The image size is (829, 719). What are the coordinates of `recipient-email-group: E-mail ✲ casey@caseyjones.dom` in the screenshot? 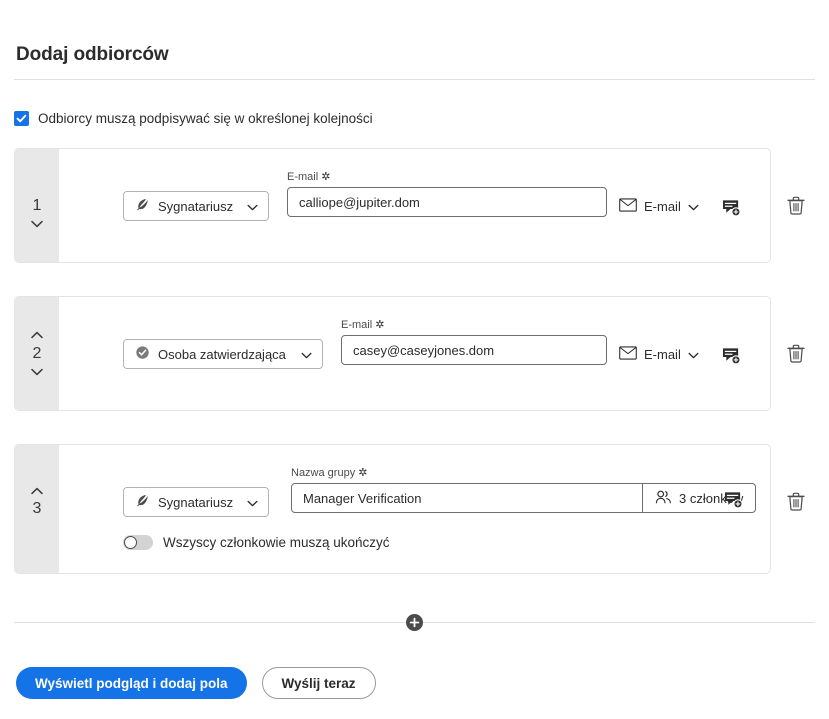 It's located at (474, 341).